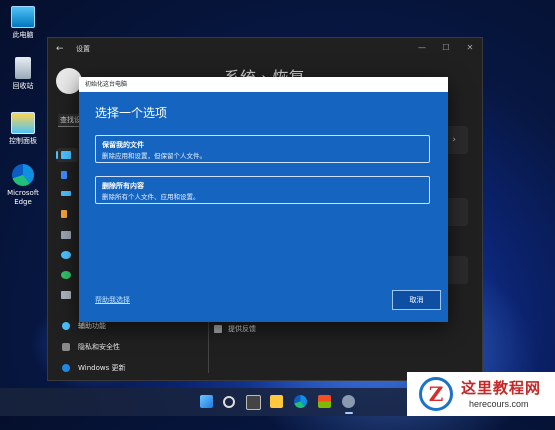  Describe the element at coordinates (349, 413) in the screenshot. I see `active-app-indicator` at that location.